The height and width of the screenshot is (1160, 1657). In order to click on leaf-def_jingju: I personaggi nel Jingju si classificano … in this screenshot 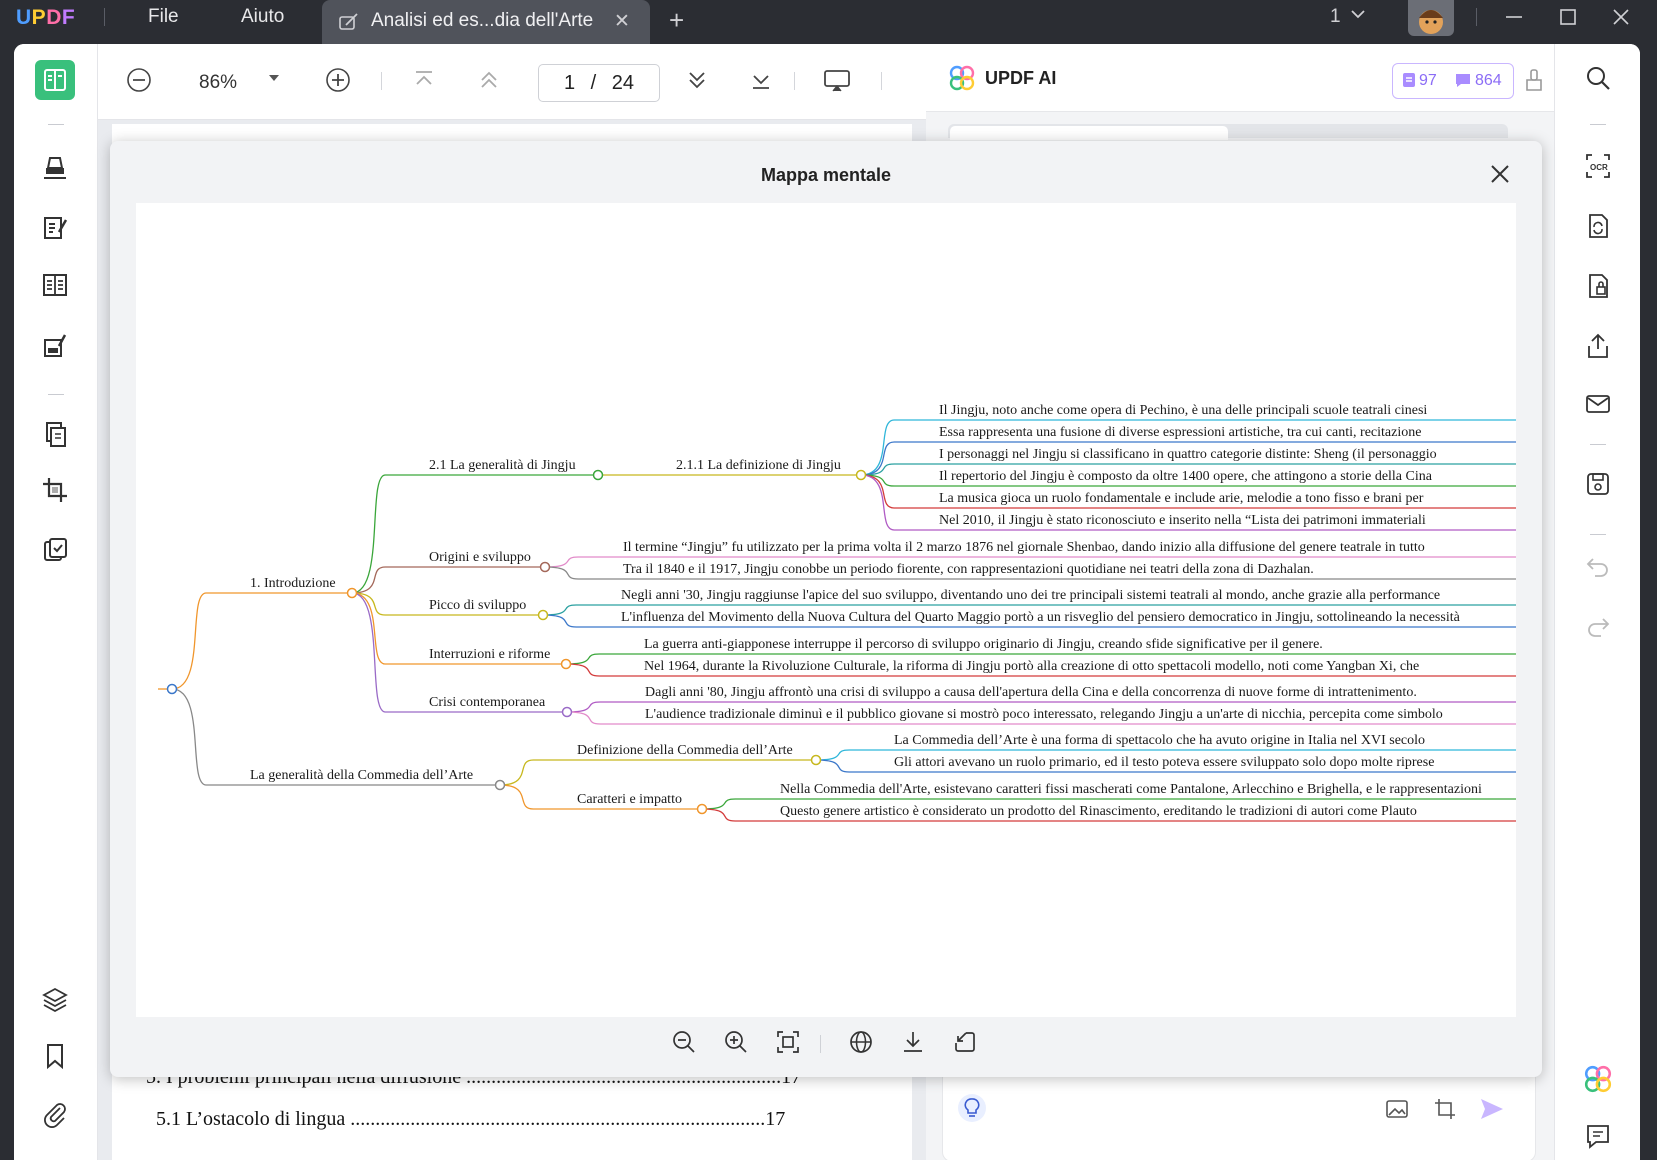, I will do `click(1188, 454)`.